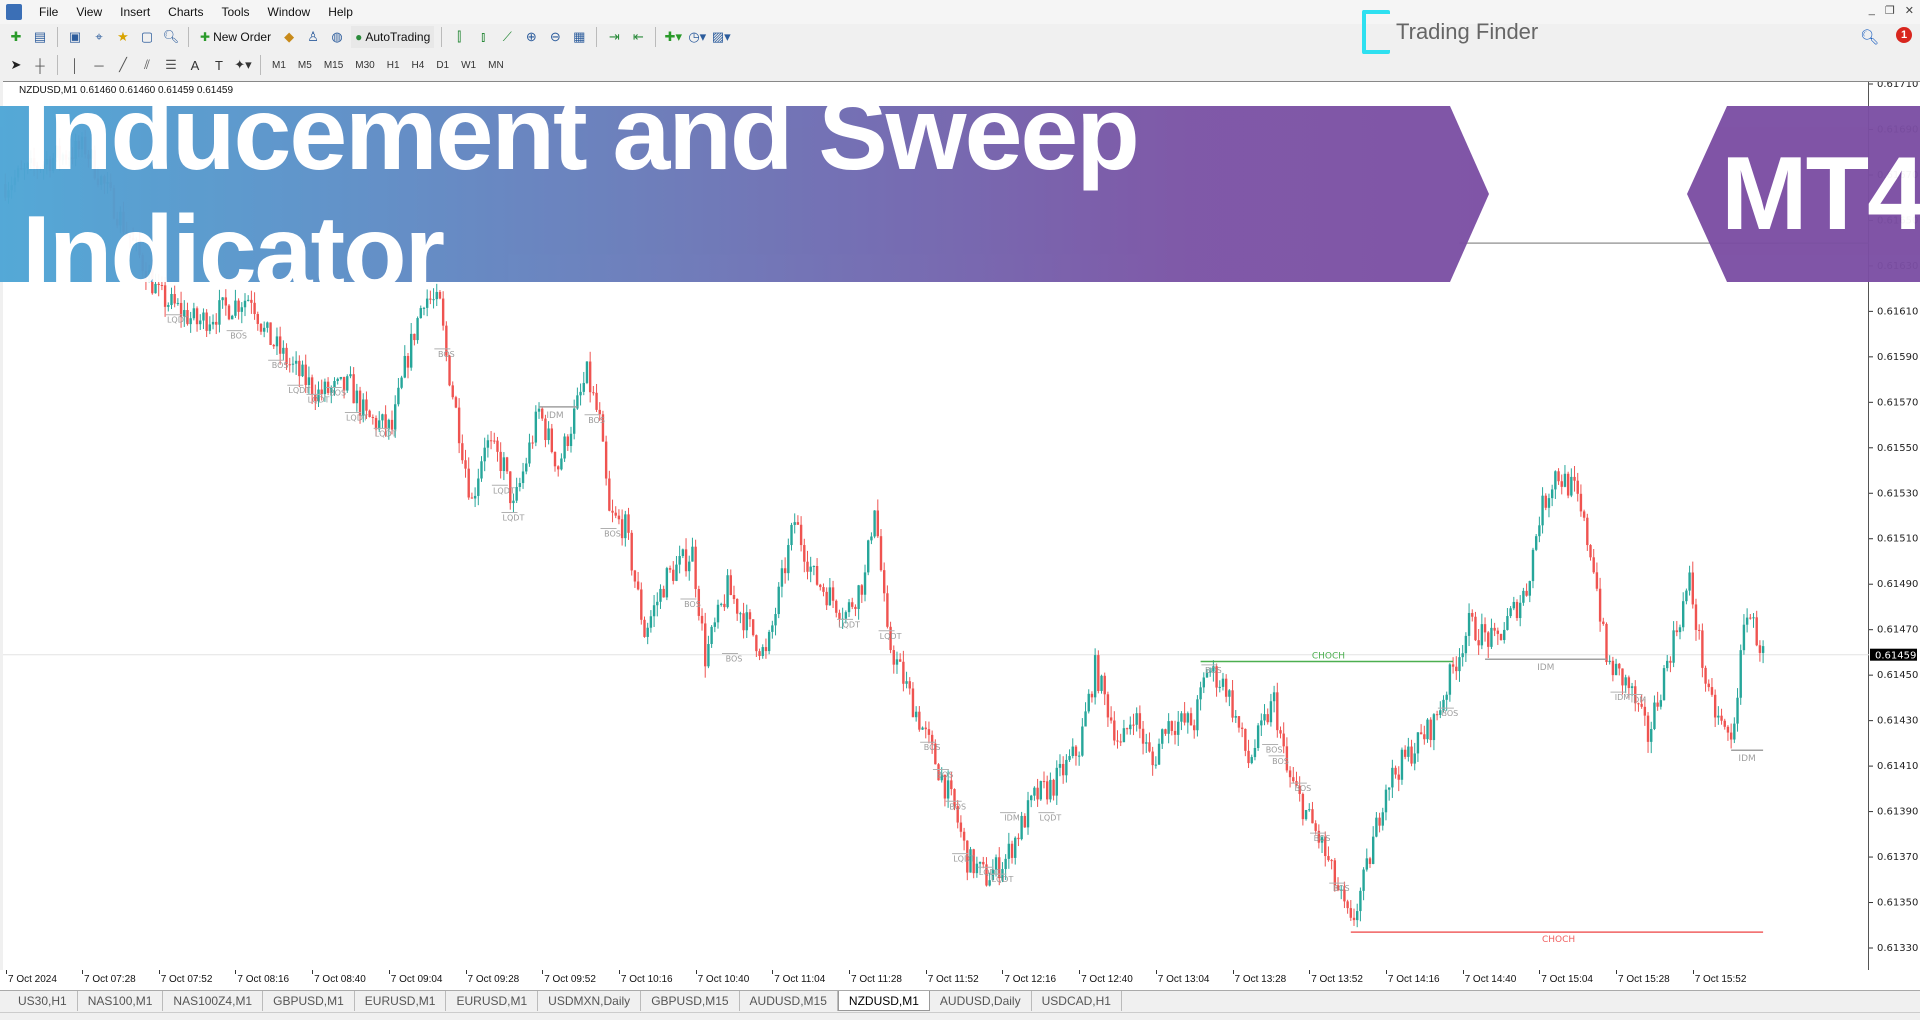  I want to click on menu-file: File, so click(48, 12).